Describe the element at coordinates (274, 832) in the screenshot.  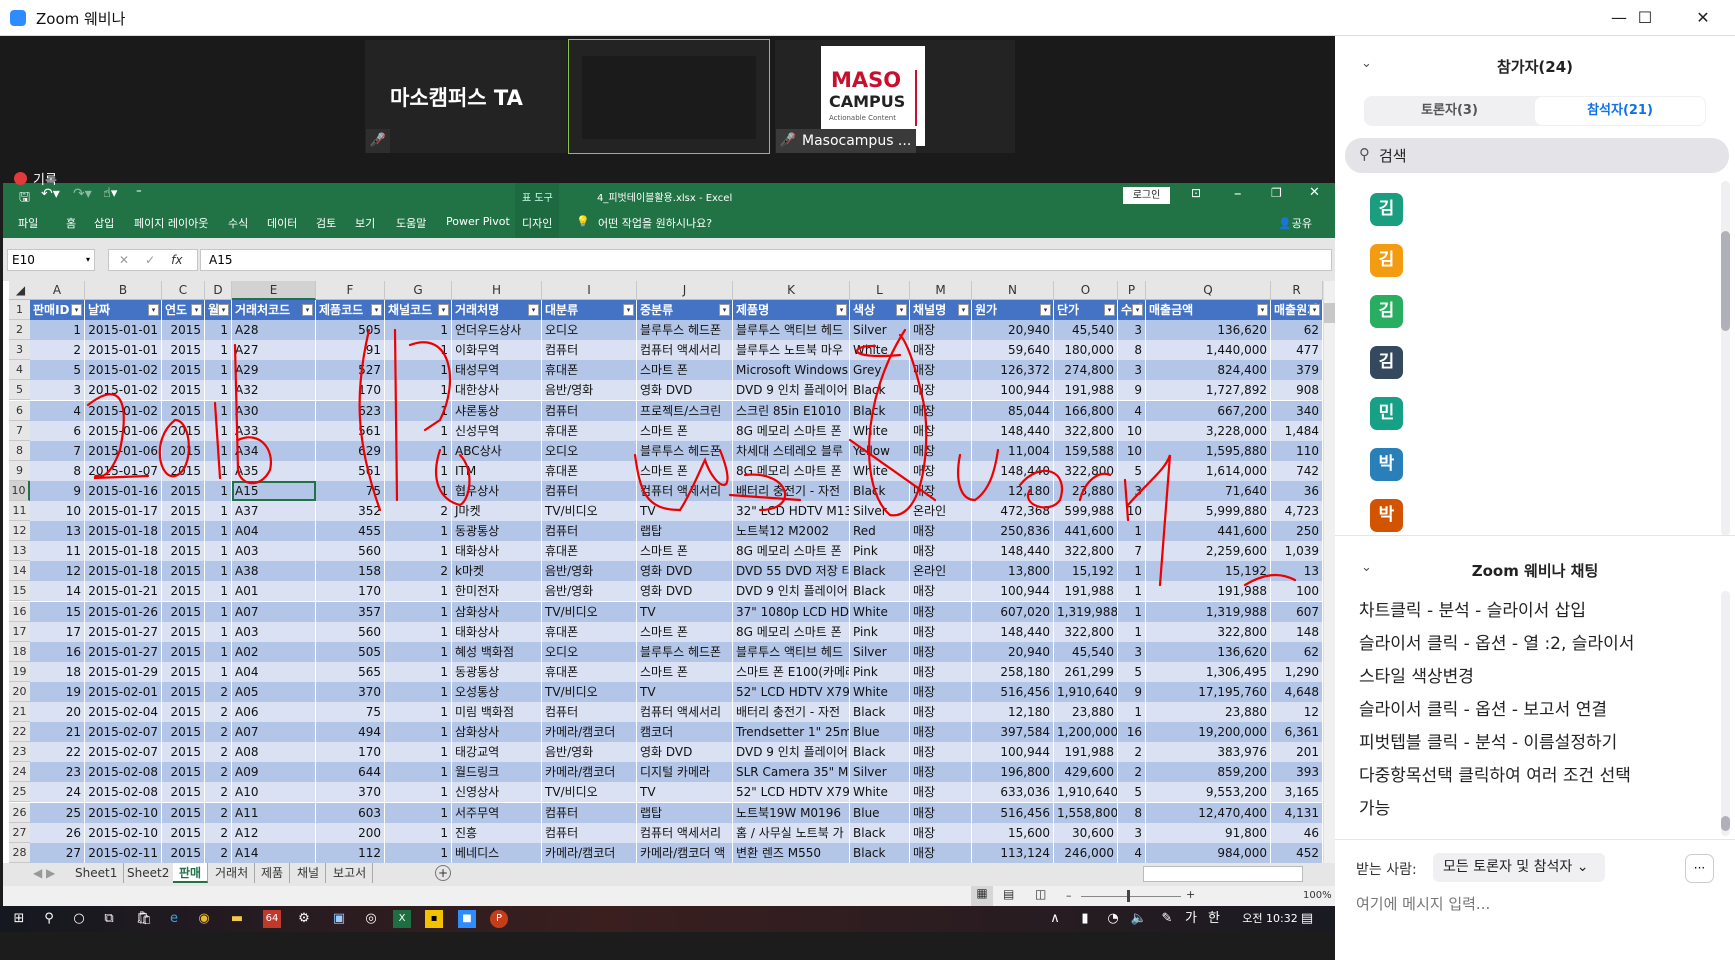
I see `table-cell: A12` at that location.